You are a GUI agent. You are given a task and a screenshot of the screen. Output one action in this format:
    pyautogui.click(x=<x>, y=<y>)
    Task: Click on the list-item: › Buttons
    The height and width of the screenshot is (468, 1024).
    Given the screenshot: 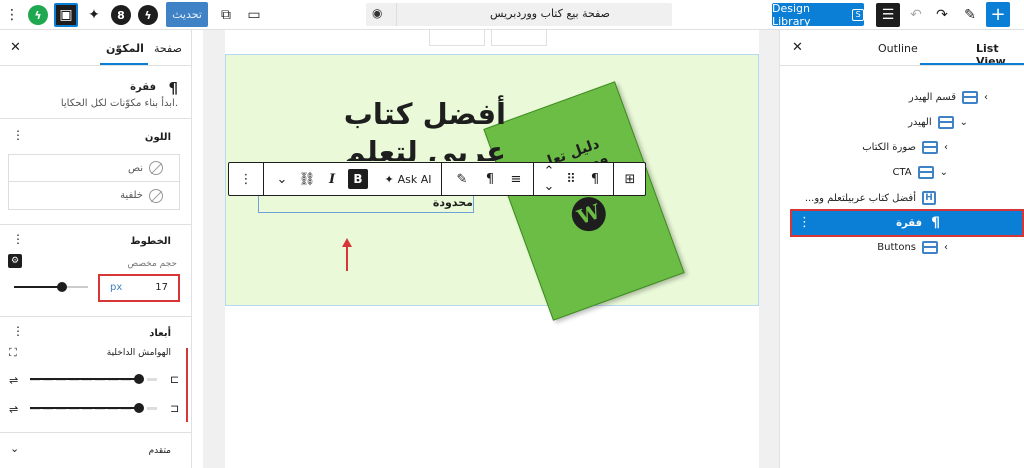 What is the action you would take?
    pyautogui.click(x=912, y=247)
    